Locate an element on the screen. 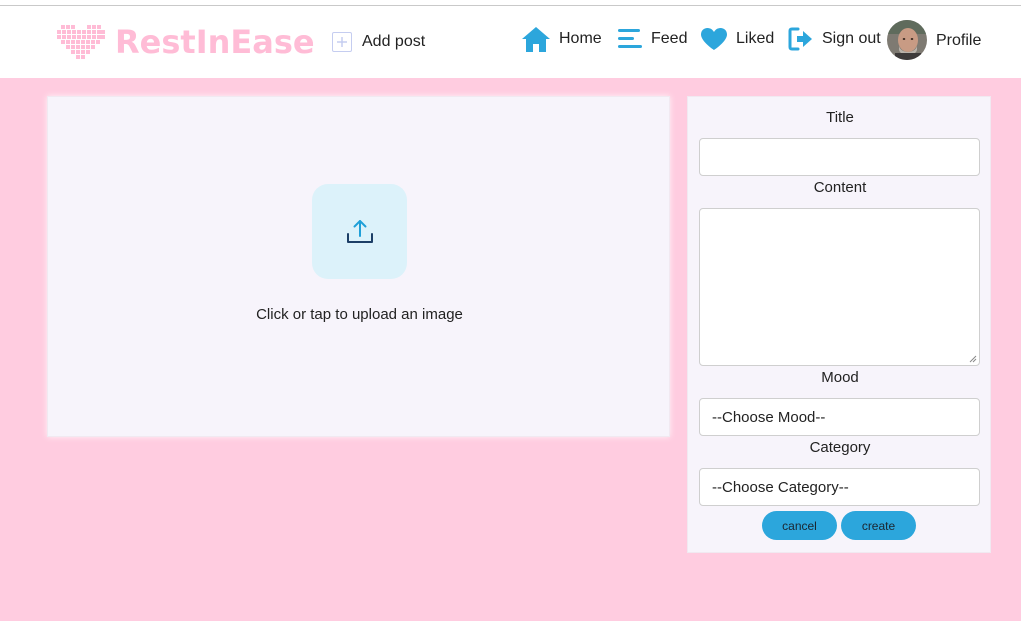 The width and height of the screenshot is (1021, 621). nav-home: Home is located at coordinates (561, 39).